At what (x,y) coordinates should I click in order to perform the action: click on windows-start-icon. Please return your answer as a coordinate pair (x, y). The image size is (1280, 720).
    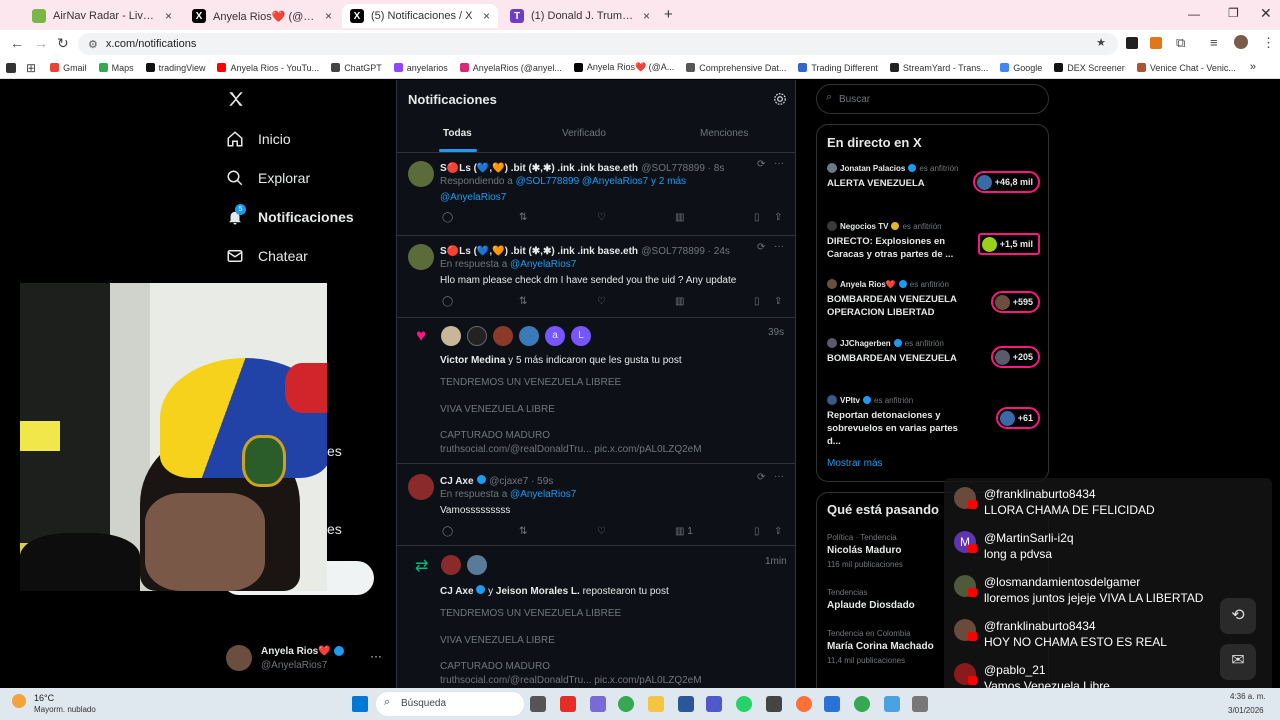
    Looking at the image, I should click on (360, 704).